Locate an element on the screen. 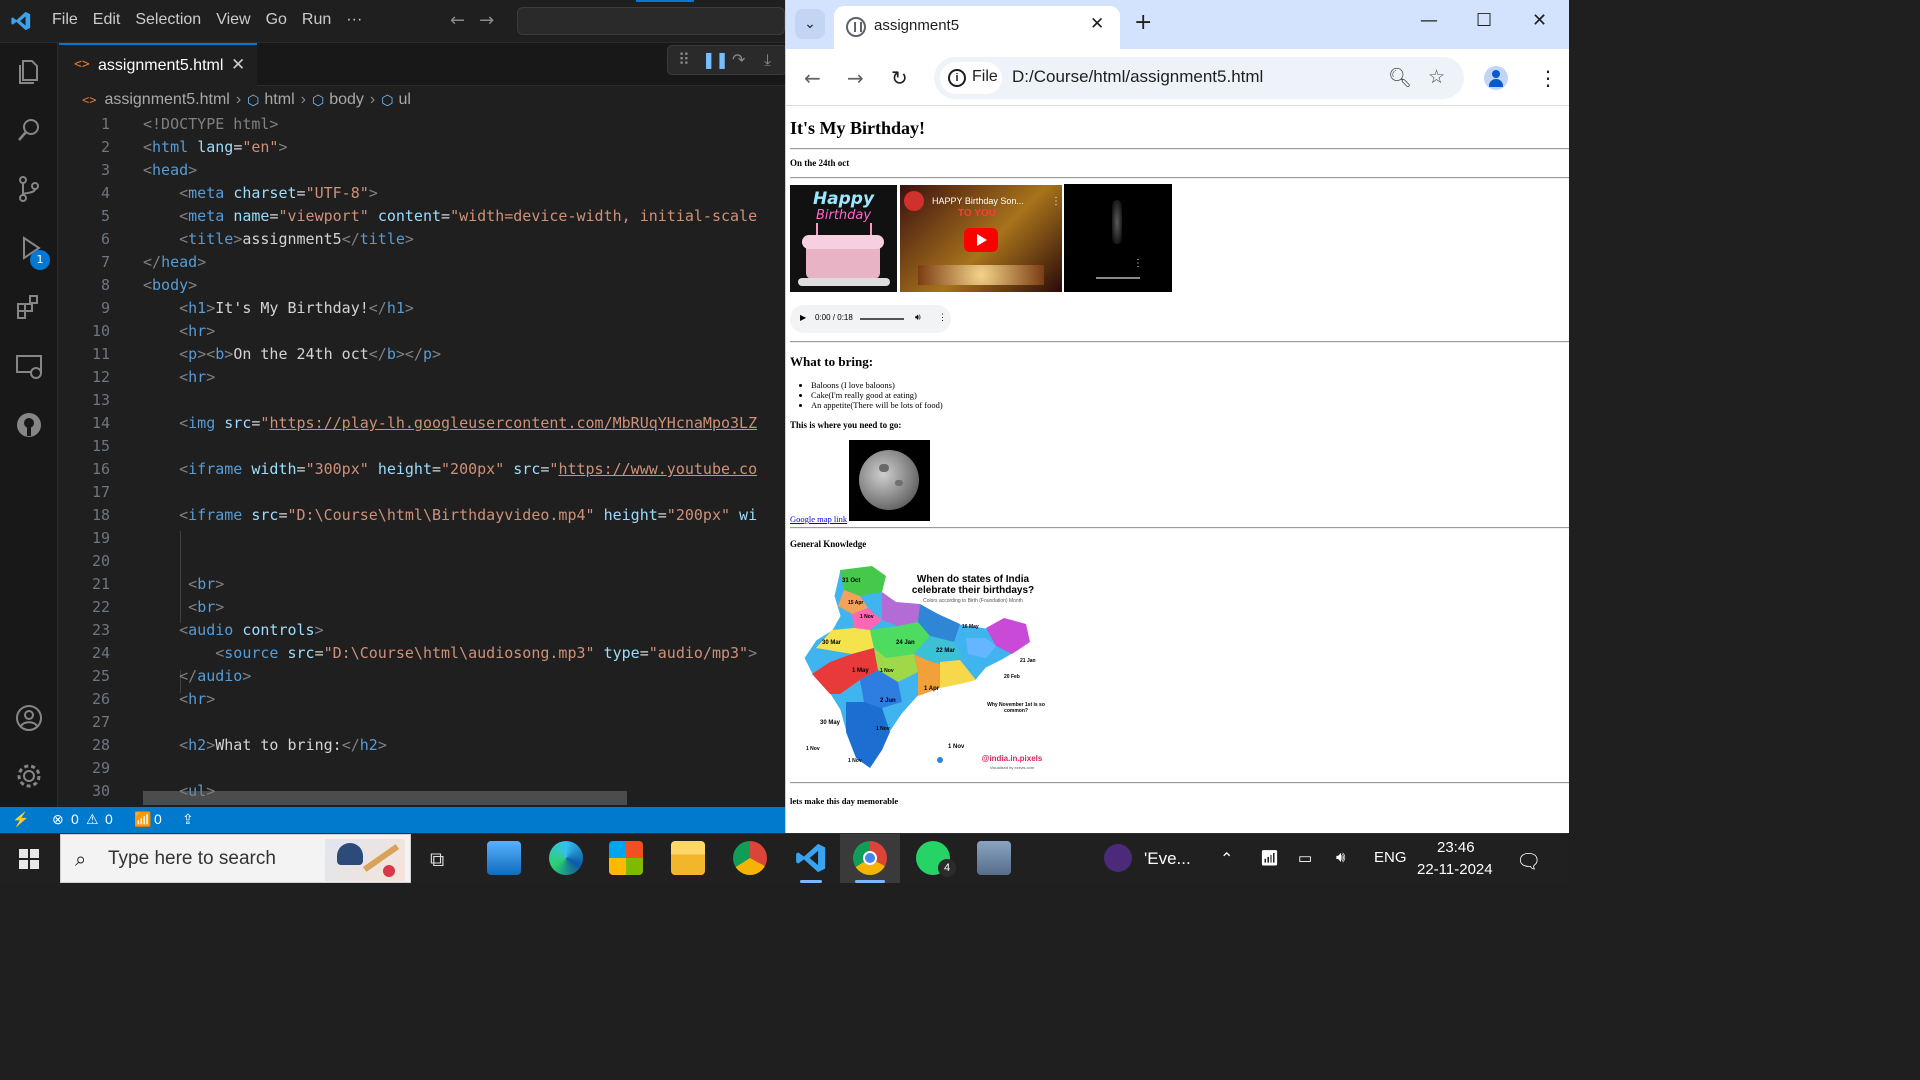  video-progress is located at coordinates (1118, 278).